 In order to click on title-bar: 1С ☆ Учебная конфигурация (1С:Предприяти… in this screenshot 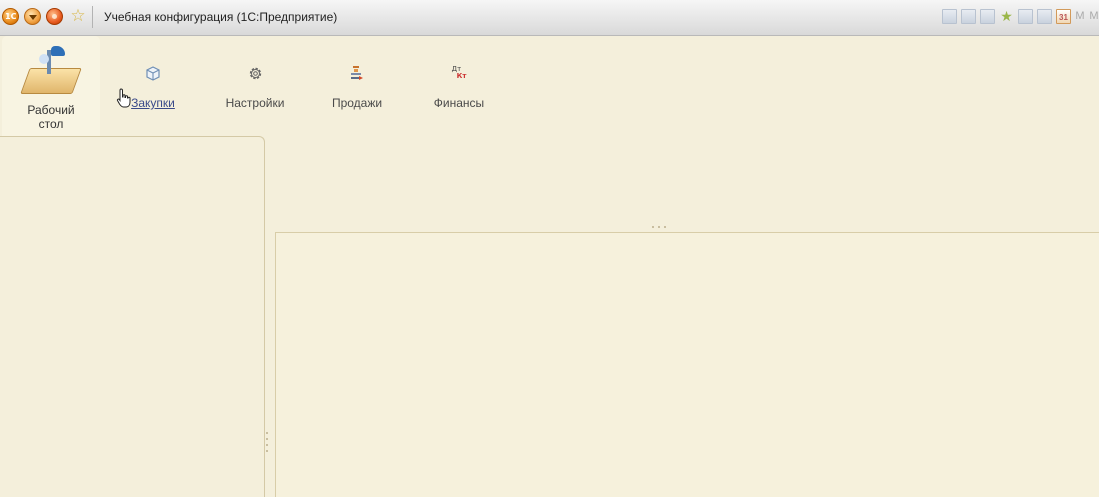, I will do `click(549, 18)`.